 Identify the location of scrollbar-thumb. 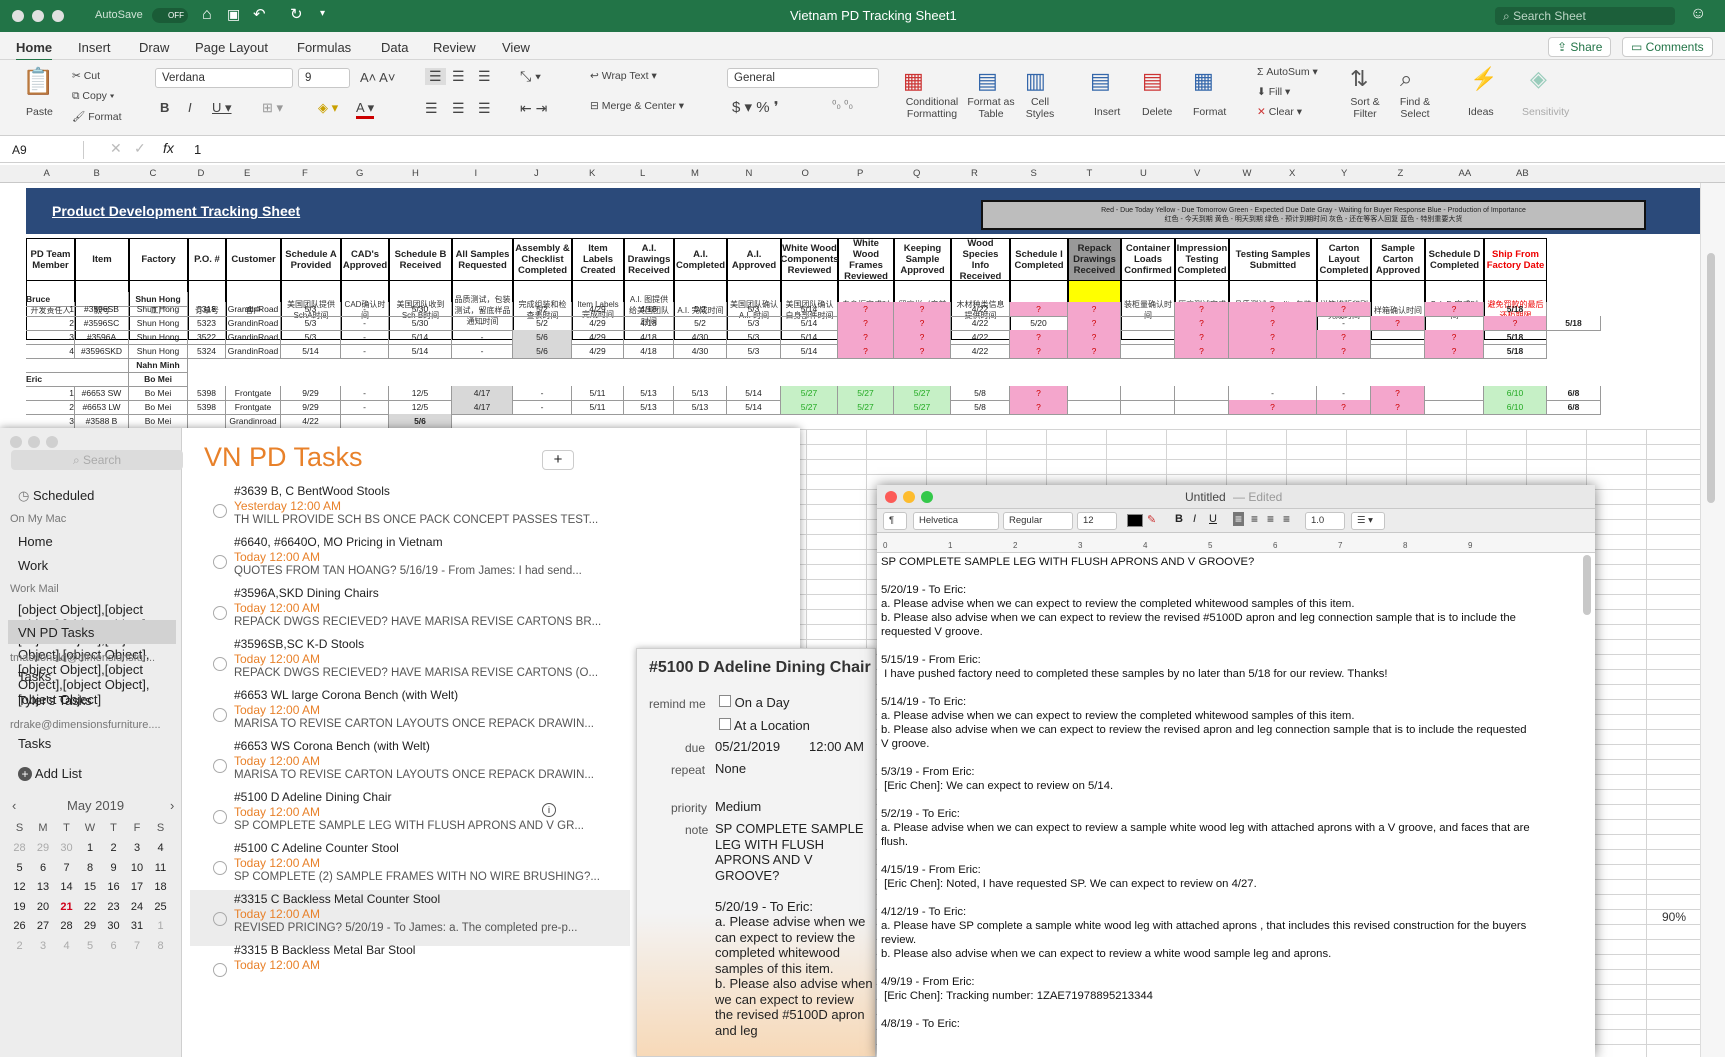
(1711, 378).